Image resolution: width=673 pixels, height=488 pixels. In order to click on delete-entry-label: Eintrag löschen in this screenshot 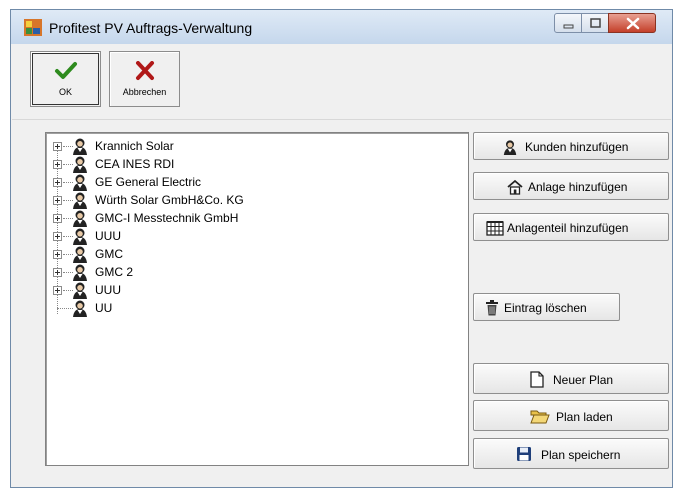, I will do `click(545, 308)`.